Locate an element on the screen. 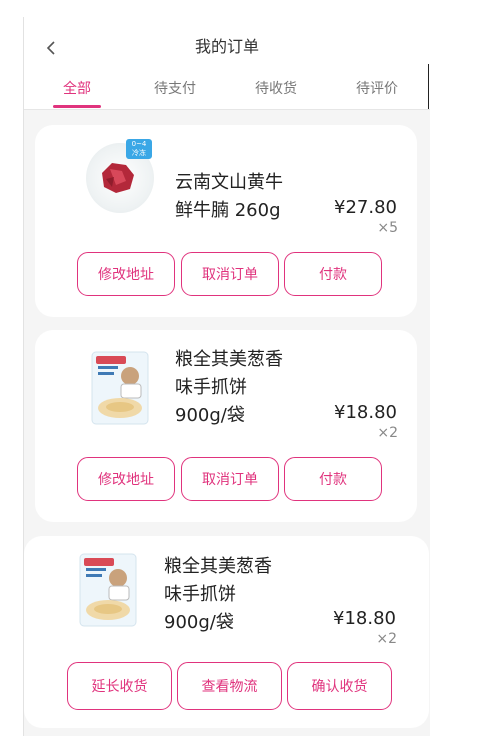 The width and height of the screenshot is (481, 736). tab-pending-review: 待评价 is located at coordinates (377, 88).